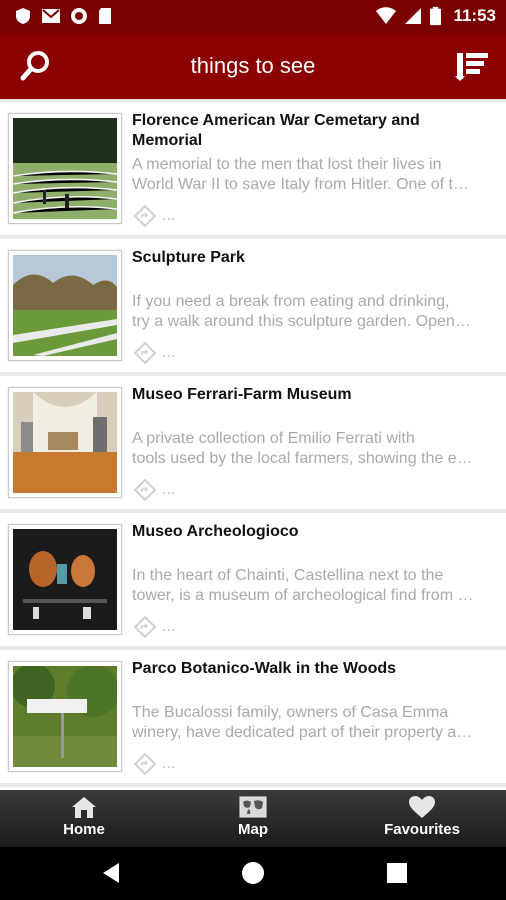 This screenshot has height=900, width=506. I want to click on list-sort-button, so click(472, 66).